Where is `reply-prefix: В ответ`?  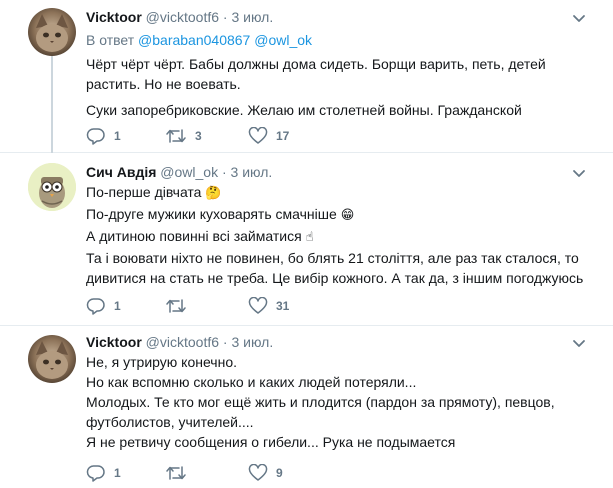 reply-prefix: В ответ is located at coordinates (110, 40).